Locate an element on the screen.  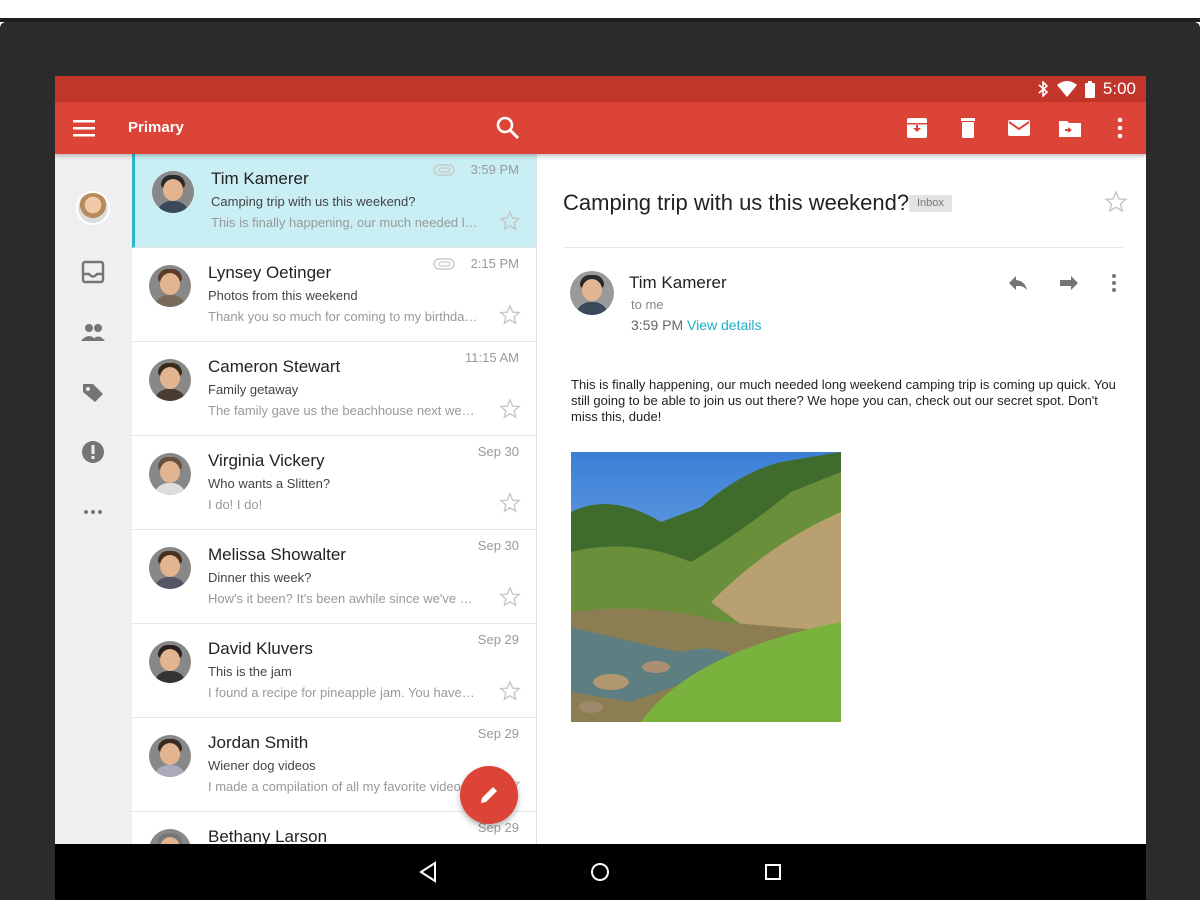
email-sender: Cameron Stewart is located at coordinates (274, 366).